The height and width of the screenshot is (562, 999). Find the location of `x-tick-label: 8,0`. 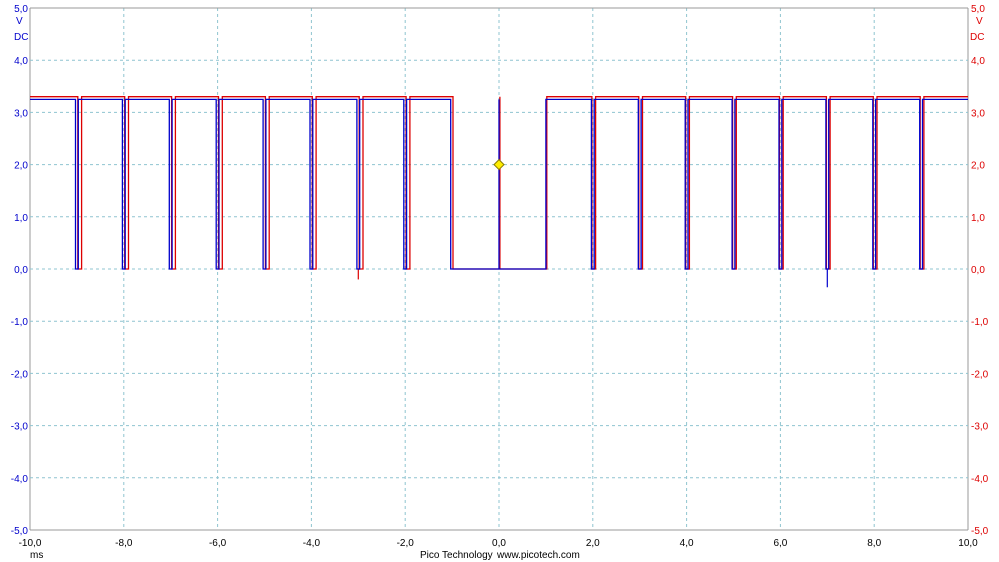

x-tick-label: 8,0 is located at coordinates (874, 543).